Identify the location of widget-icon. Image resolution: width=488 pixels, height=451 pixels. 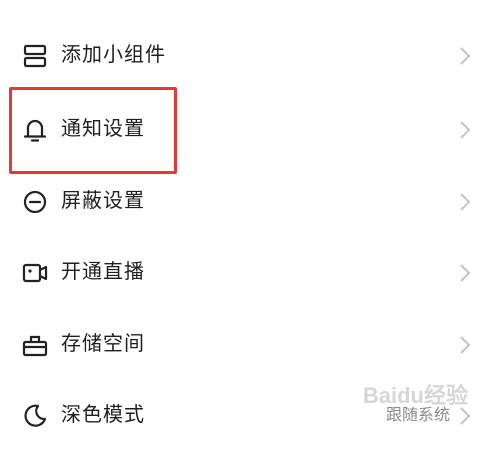
(35, 56).